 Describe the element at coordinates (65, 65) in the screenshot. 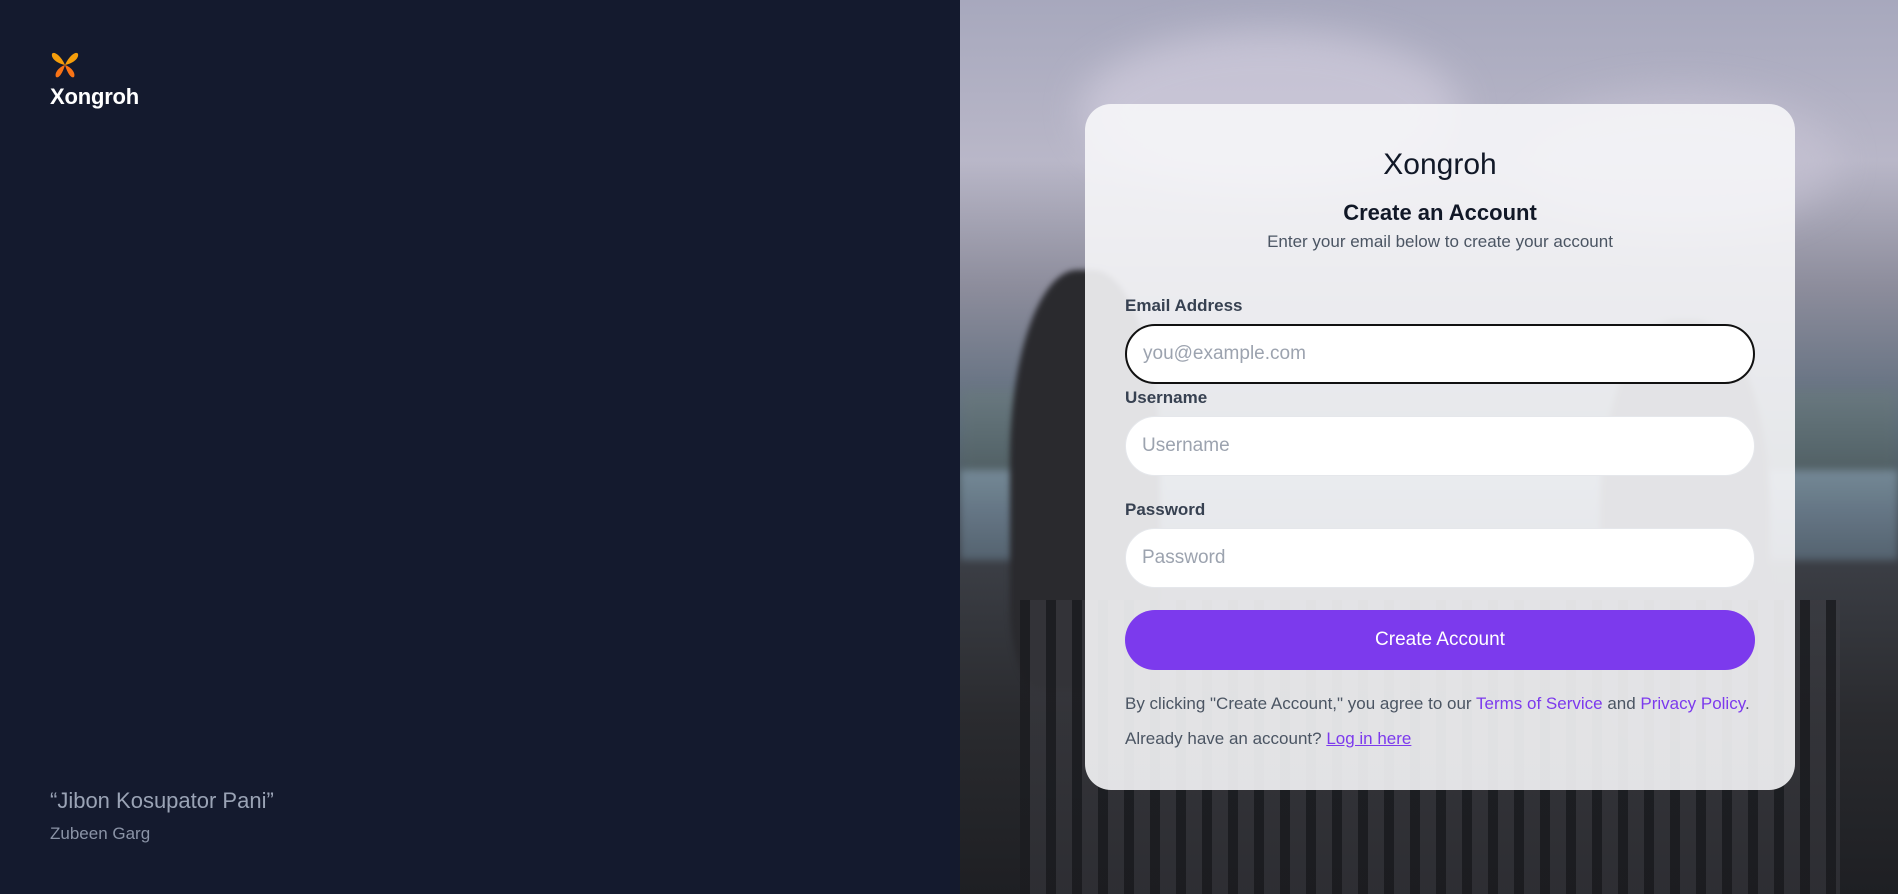

I see `butterfly-icon` at that location.